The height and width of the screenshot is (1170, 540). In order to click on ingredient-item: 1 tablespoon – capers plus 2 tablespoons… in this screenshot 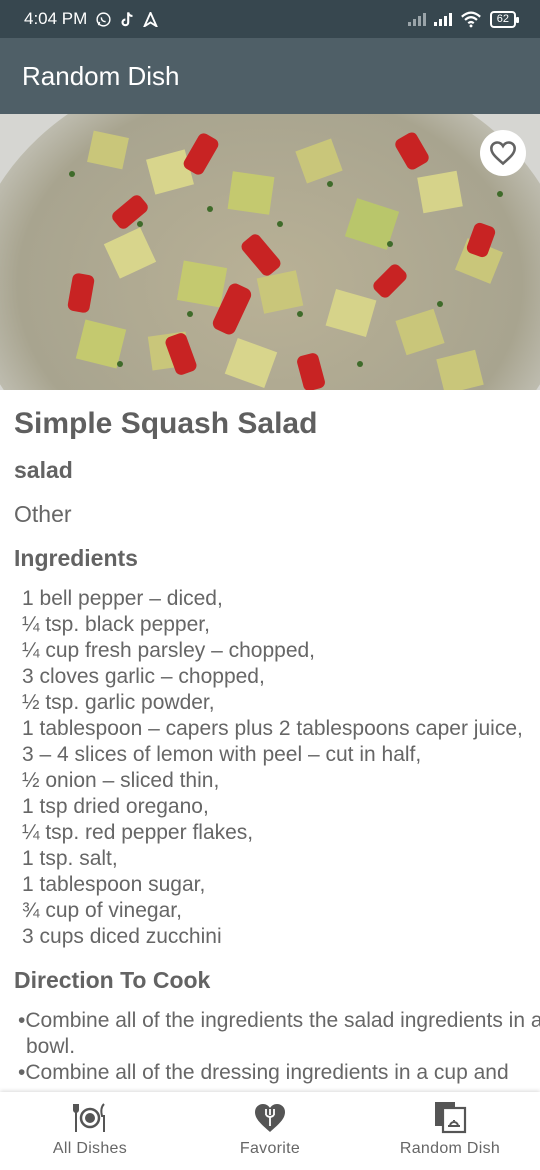, I will do `click(272, 728)`.